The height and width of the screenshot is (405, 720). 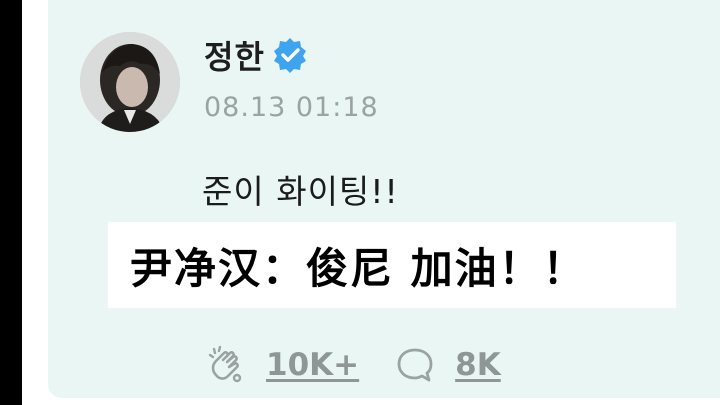 What do you see at coordinates (478, 365) in the screenshot?
I see `comment-count: 8K` at bounding box center [478, 365].